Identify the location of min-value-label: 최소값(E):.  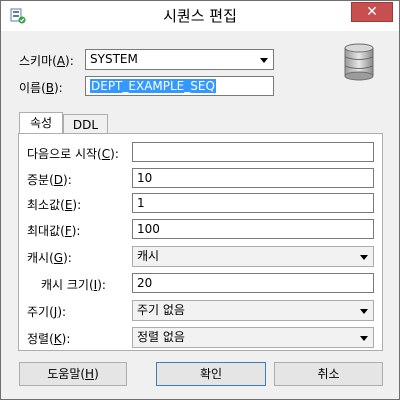
(54, 205).